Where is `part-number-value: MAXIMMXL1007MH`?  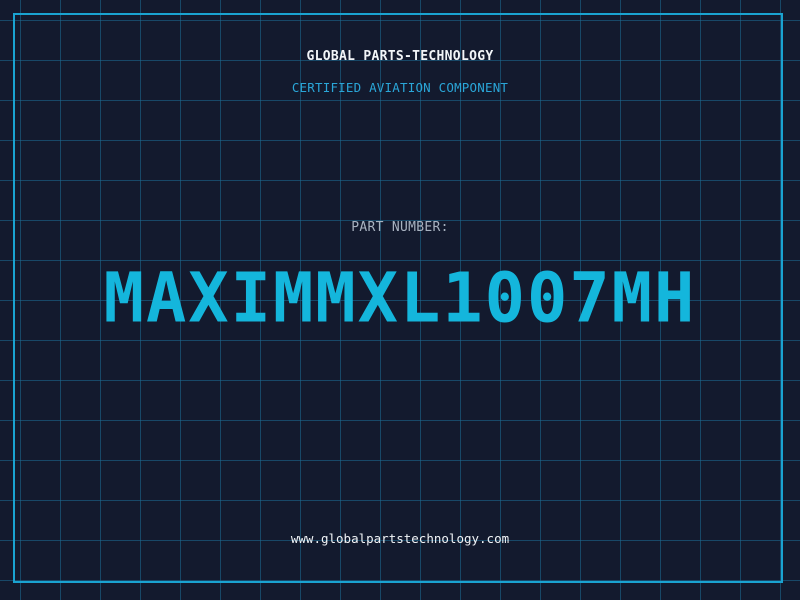
part-number-value: MAXIMMXL1007MH is located at coordinates (400, 298).